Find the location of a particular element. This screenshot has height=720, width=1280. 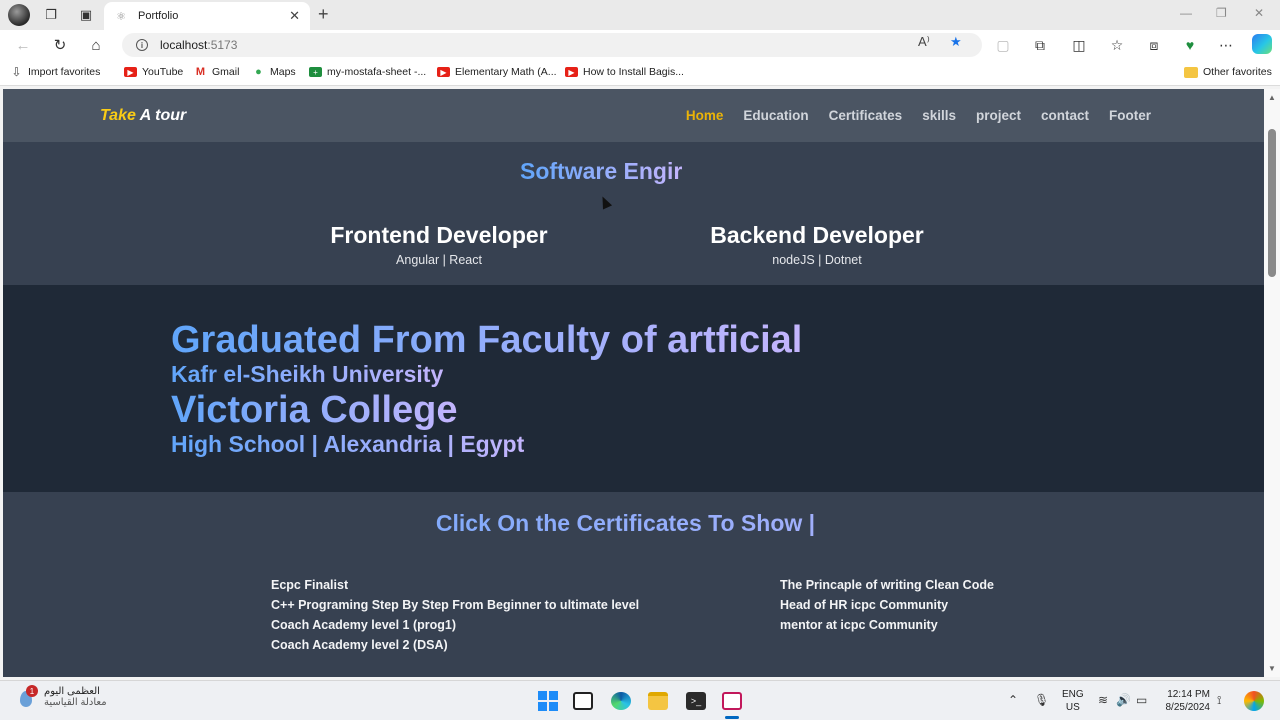

weather-widget: 1 العظمى اليوم معادلة القياسية is located at coordinates (61, 697).